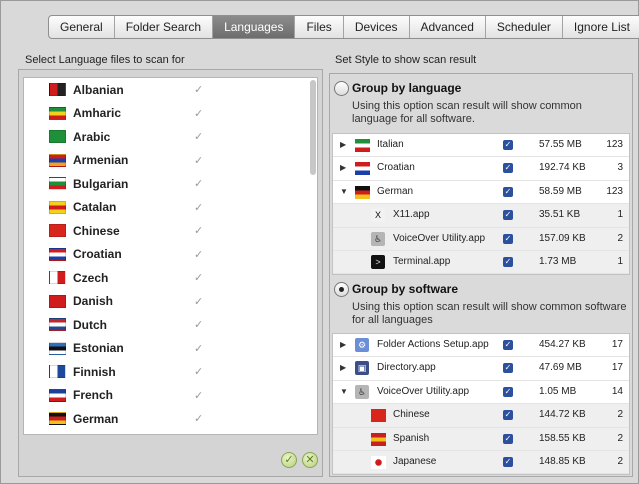  I want to click on language-row: Armenian ✓, so click(170, 161).